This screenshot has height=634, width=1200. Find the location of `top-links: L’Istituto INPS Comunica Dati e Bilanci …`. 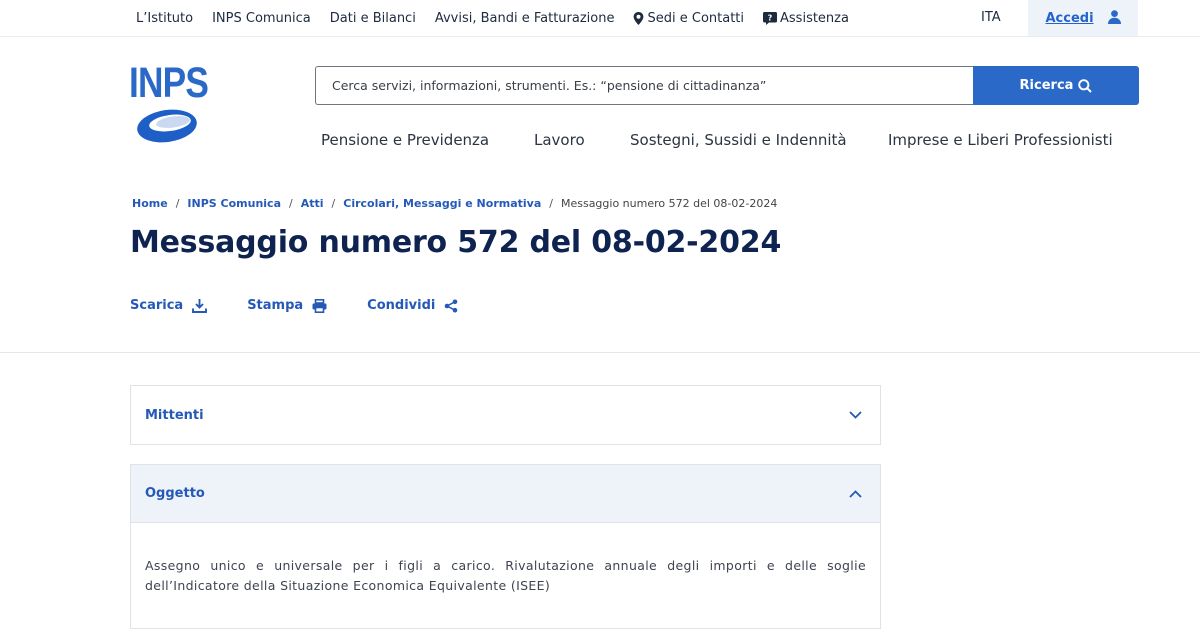

top-links: L’Istituto INPS Comunica Dati e Bilanci … is located at coordinates (502, 18).